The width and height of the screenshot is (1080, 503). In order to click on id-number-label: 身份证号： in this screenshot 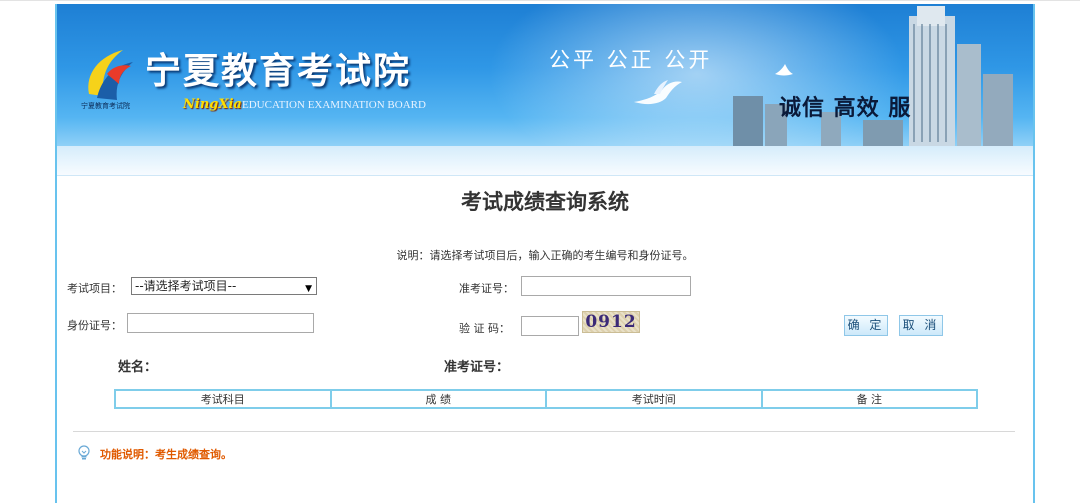, I will do `click(94, 325)`.